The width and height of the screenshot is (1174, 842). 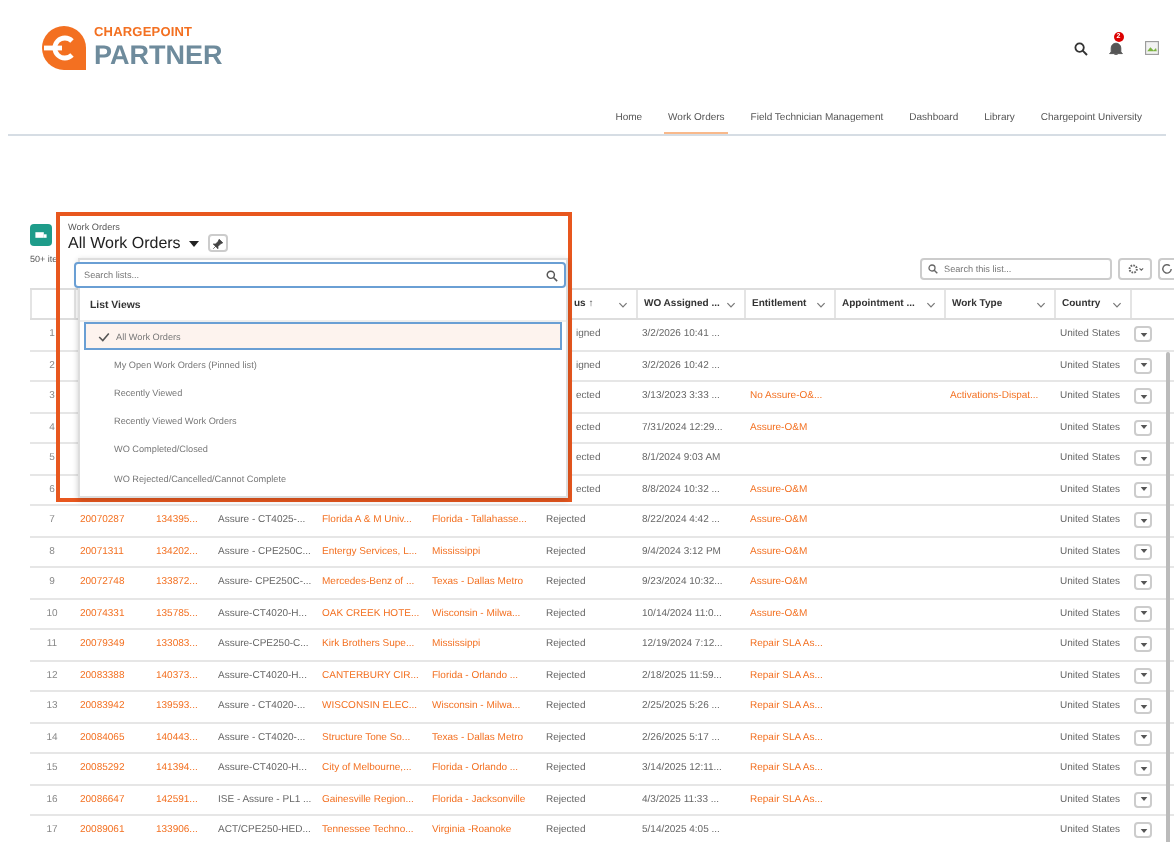 I want to click on pin-icon, so click(x=218, y=243).